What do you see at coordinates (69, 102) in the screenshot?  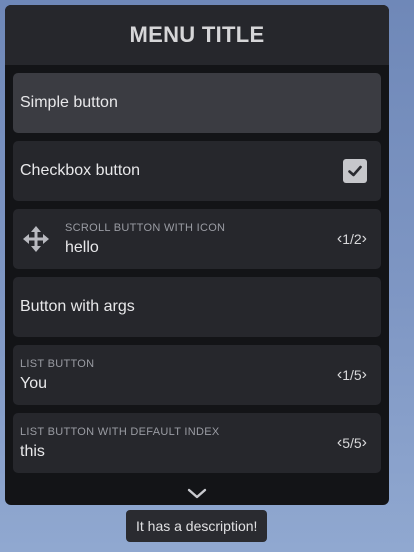 I see `simple-button-label: Simple button` at bounding box center [69, 102].